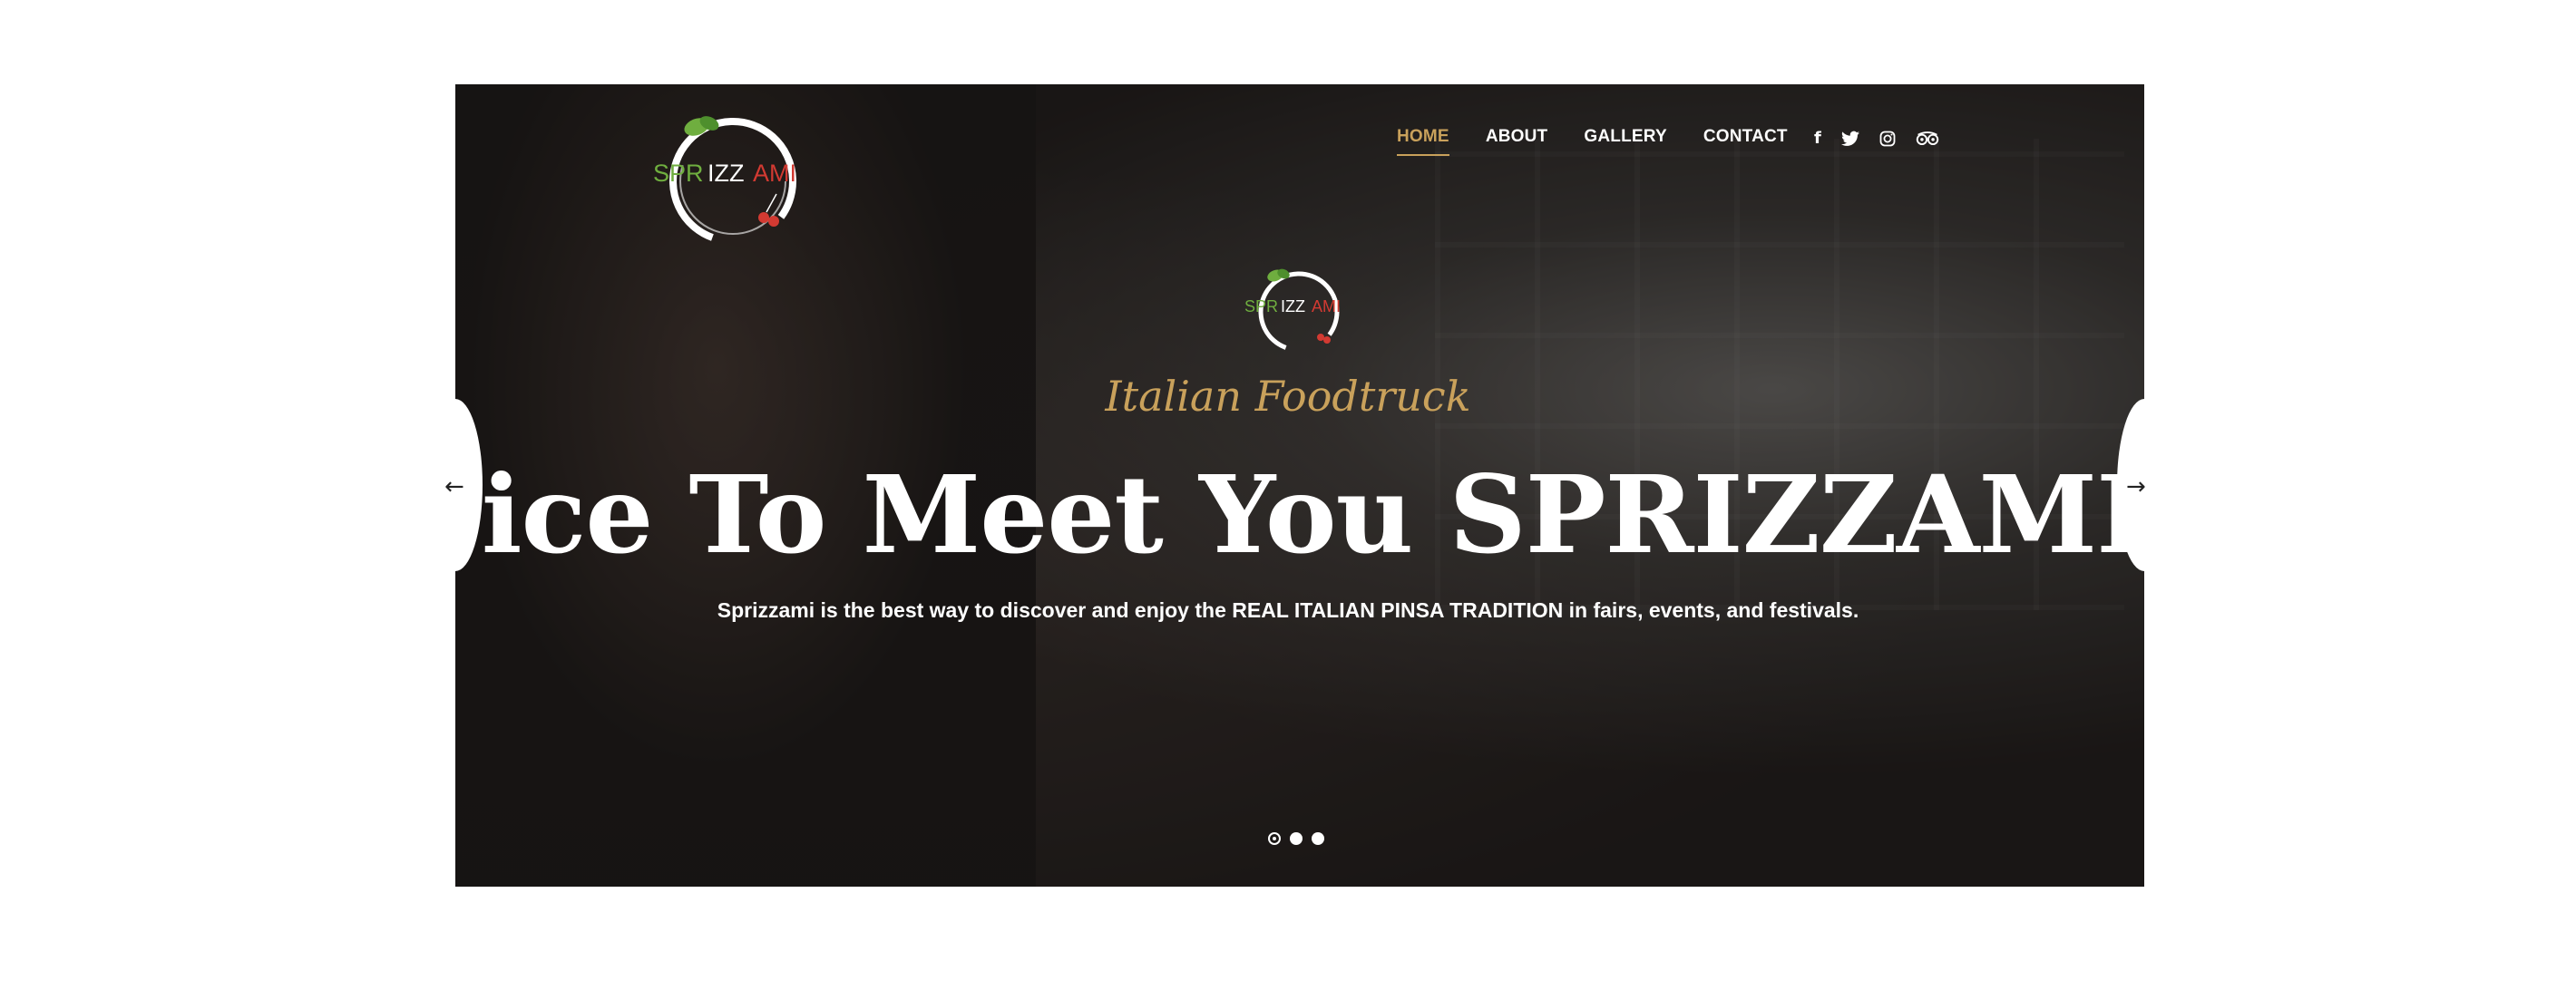  I want to click on prev-slide-arrow-icon: ←, so click(454, 486).